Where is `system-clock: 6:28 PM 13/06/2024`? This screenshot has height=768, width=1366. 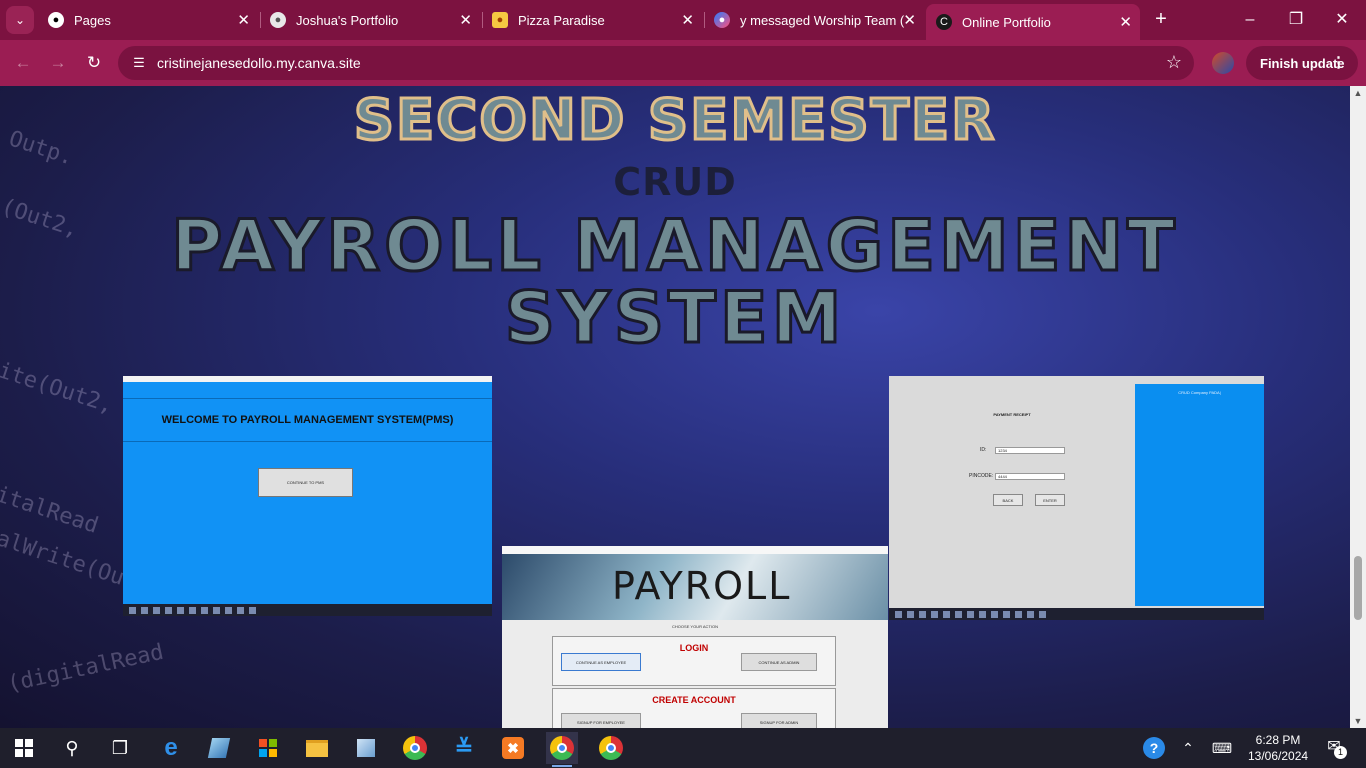
system-clock: 6:28 PM 13/06/2024 is located at coordinates (1278, 748).